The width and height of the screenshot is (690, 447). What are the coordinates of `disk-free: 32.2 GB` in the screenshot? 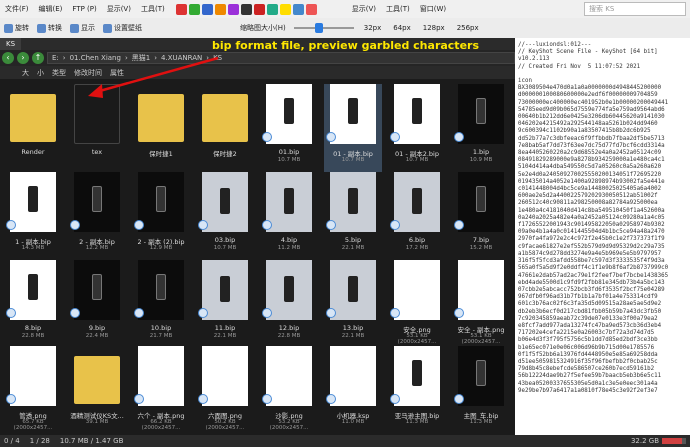 It's located at (644, 441).